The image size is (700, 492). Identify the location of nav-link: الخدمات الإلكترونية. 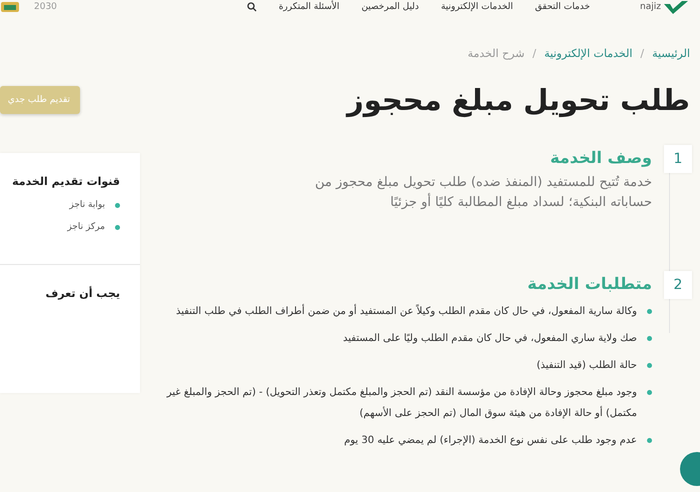
(477, 7).